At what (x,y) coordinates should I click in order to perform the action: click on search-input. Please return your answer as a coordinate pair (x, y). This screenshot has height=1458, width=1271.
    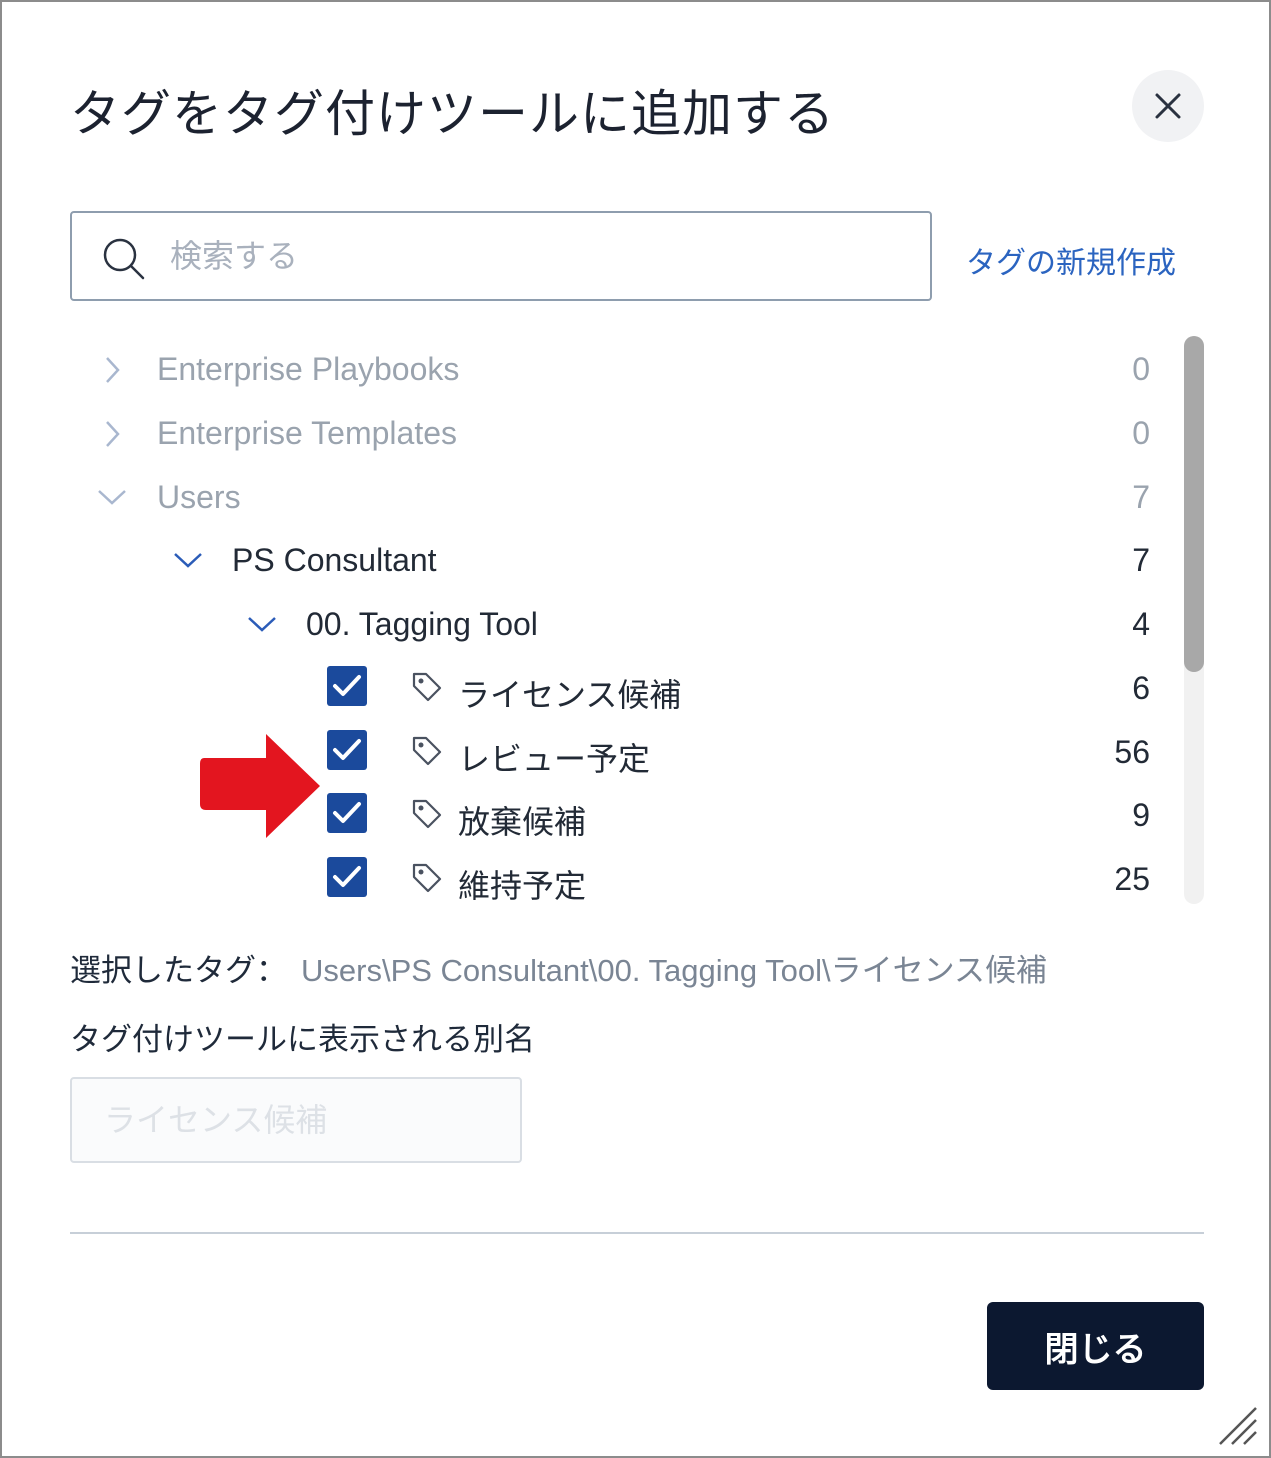
    Looking at the image, I should click on (540, 256).